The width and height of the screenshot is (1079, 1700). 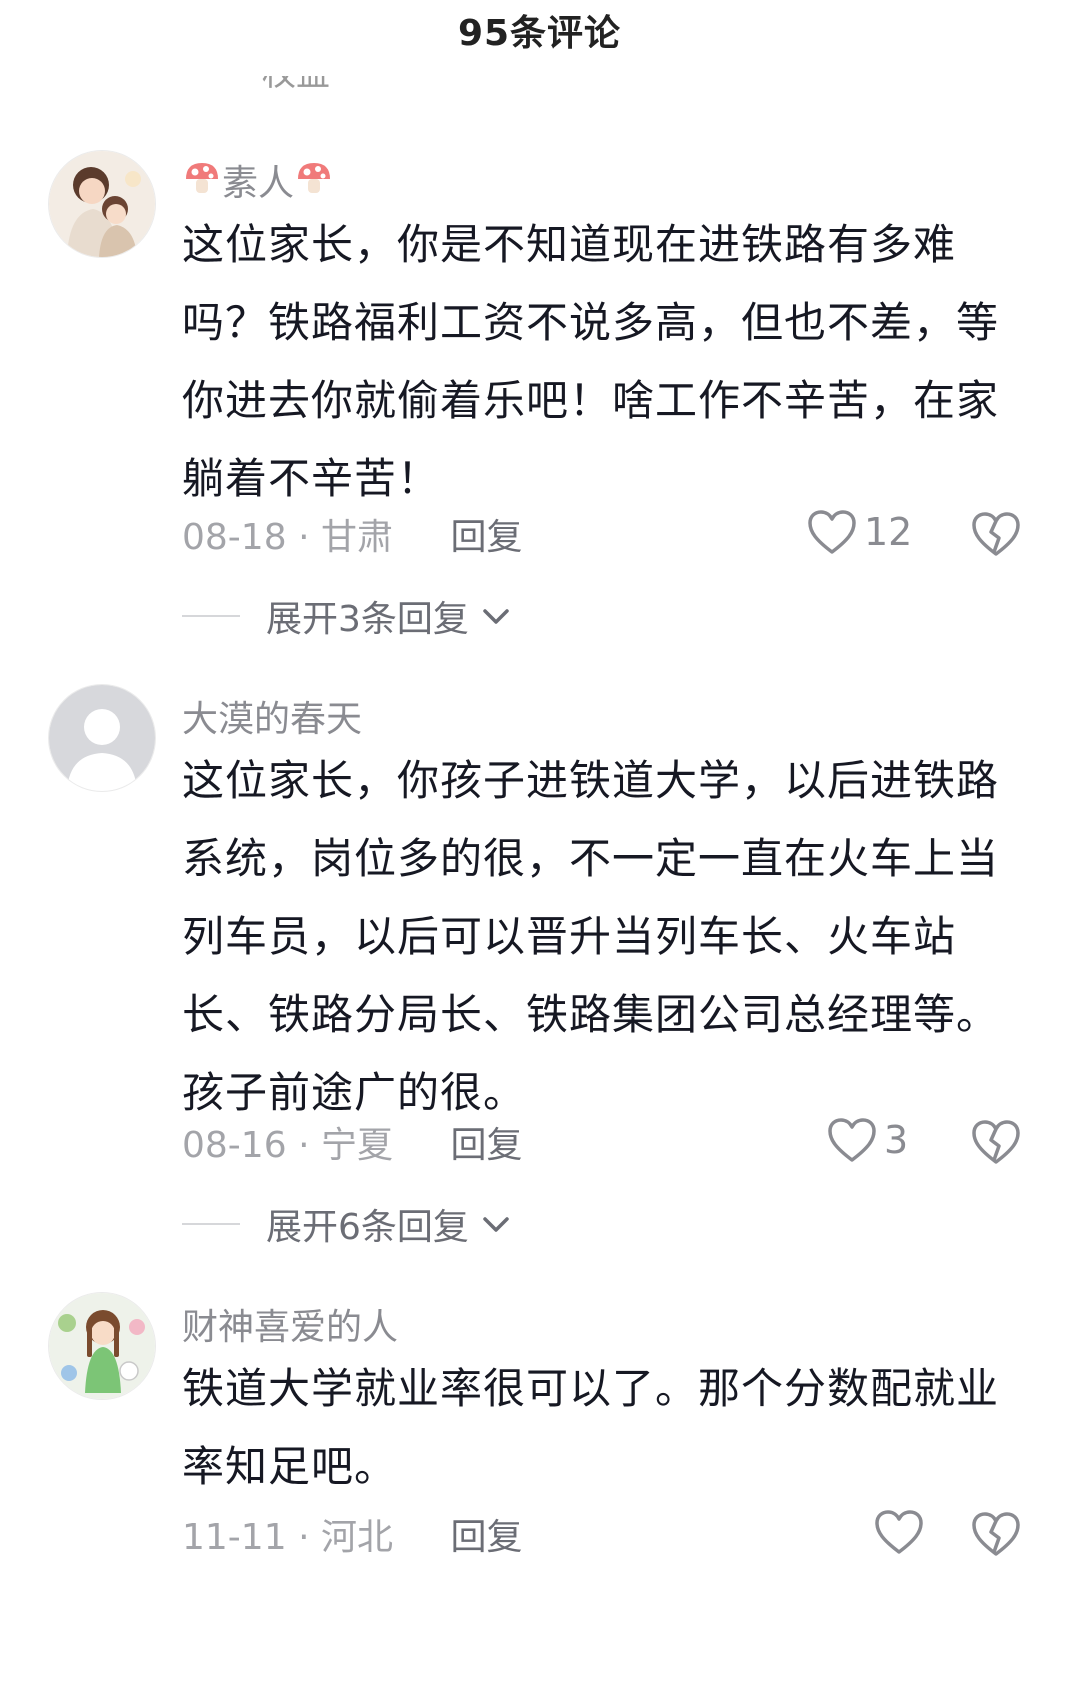 I want to click on comment-location: 河北, so click(x=356, y=1537).